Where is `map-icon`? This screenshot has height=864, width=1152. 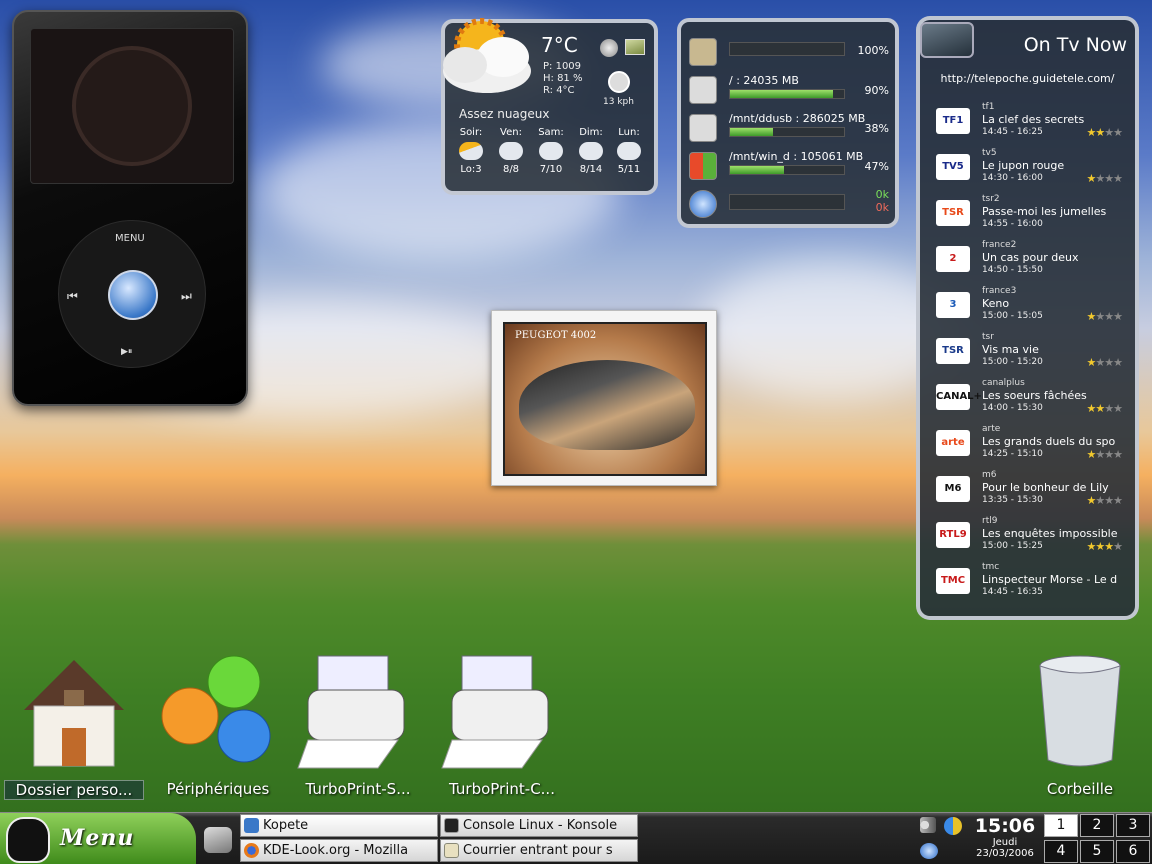
map-icon is located at coordinates (635, 47).